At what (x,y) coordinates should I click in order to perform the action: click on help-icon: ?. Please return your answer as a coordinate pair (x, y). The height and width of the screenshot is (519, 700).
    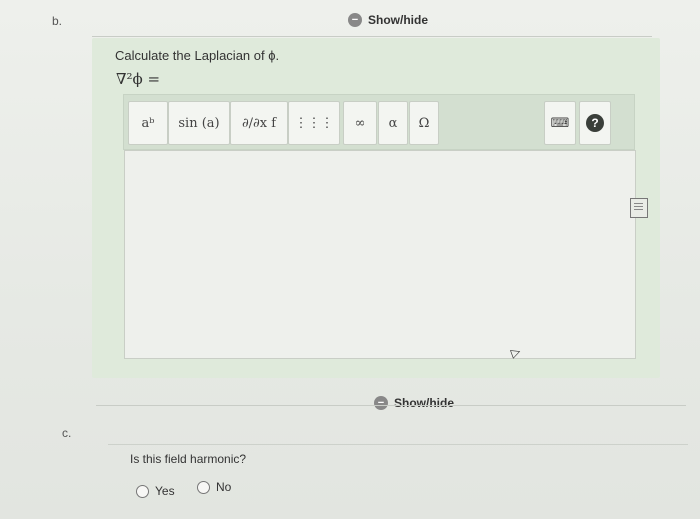
    Looking at the image, I should click on (595, 123).